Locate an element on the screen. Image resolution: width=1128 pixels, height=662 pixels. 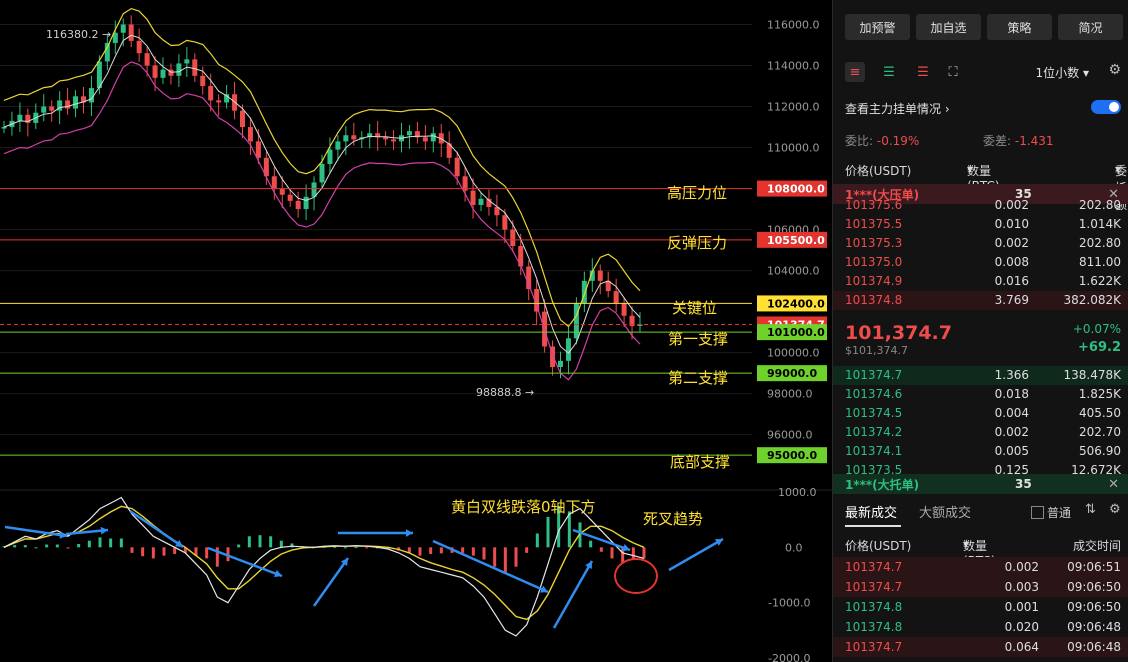
ask-row: 101374.9 0.016 1.622K is located at coordinates (980, 281).